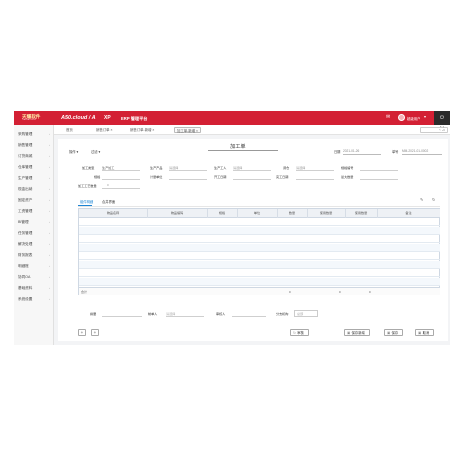 Image resolution: width=450 pixels, height=450 pixels. Describe the element at coordinates (34, 288) in the screenshot. I see `sidebar-item: 基础资料 ›` at that location.